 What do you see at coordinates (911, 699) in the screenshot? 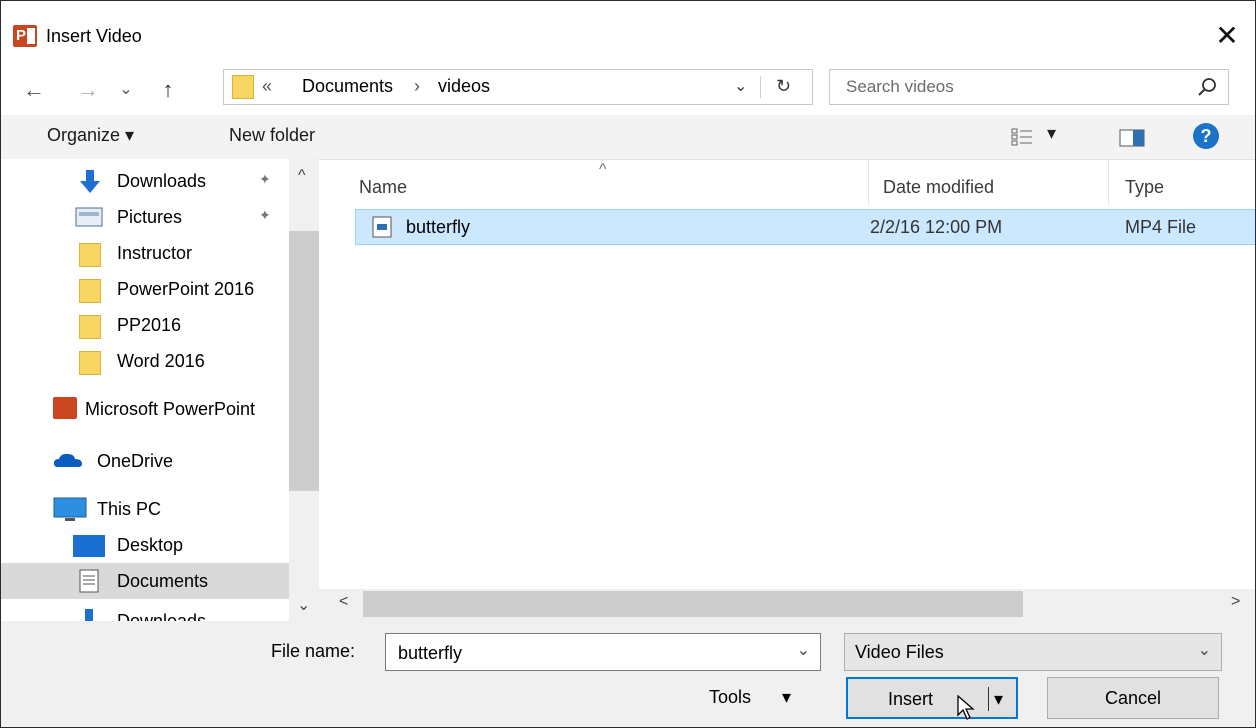
I see `insert-label: Insert` at bounding box center [911, 699].